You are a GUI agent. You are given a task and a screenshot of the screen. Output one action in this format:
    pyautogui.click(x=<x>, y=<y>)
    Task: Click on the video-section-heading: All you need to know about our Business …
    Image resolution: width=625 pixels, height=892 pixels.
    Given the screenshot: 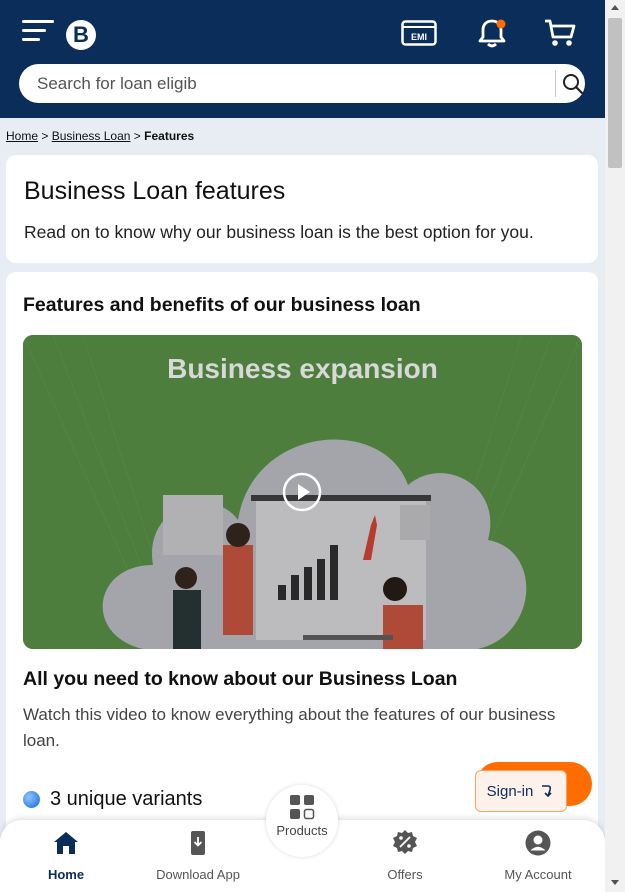 What is the action you would take?
    pyautogui.click(x=240, y=679)
    